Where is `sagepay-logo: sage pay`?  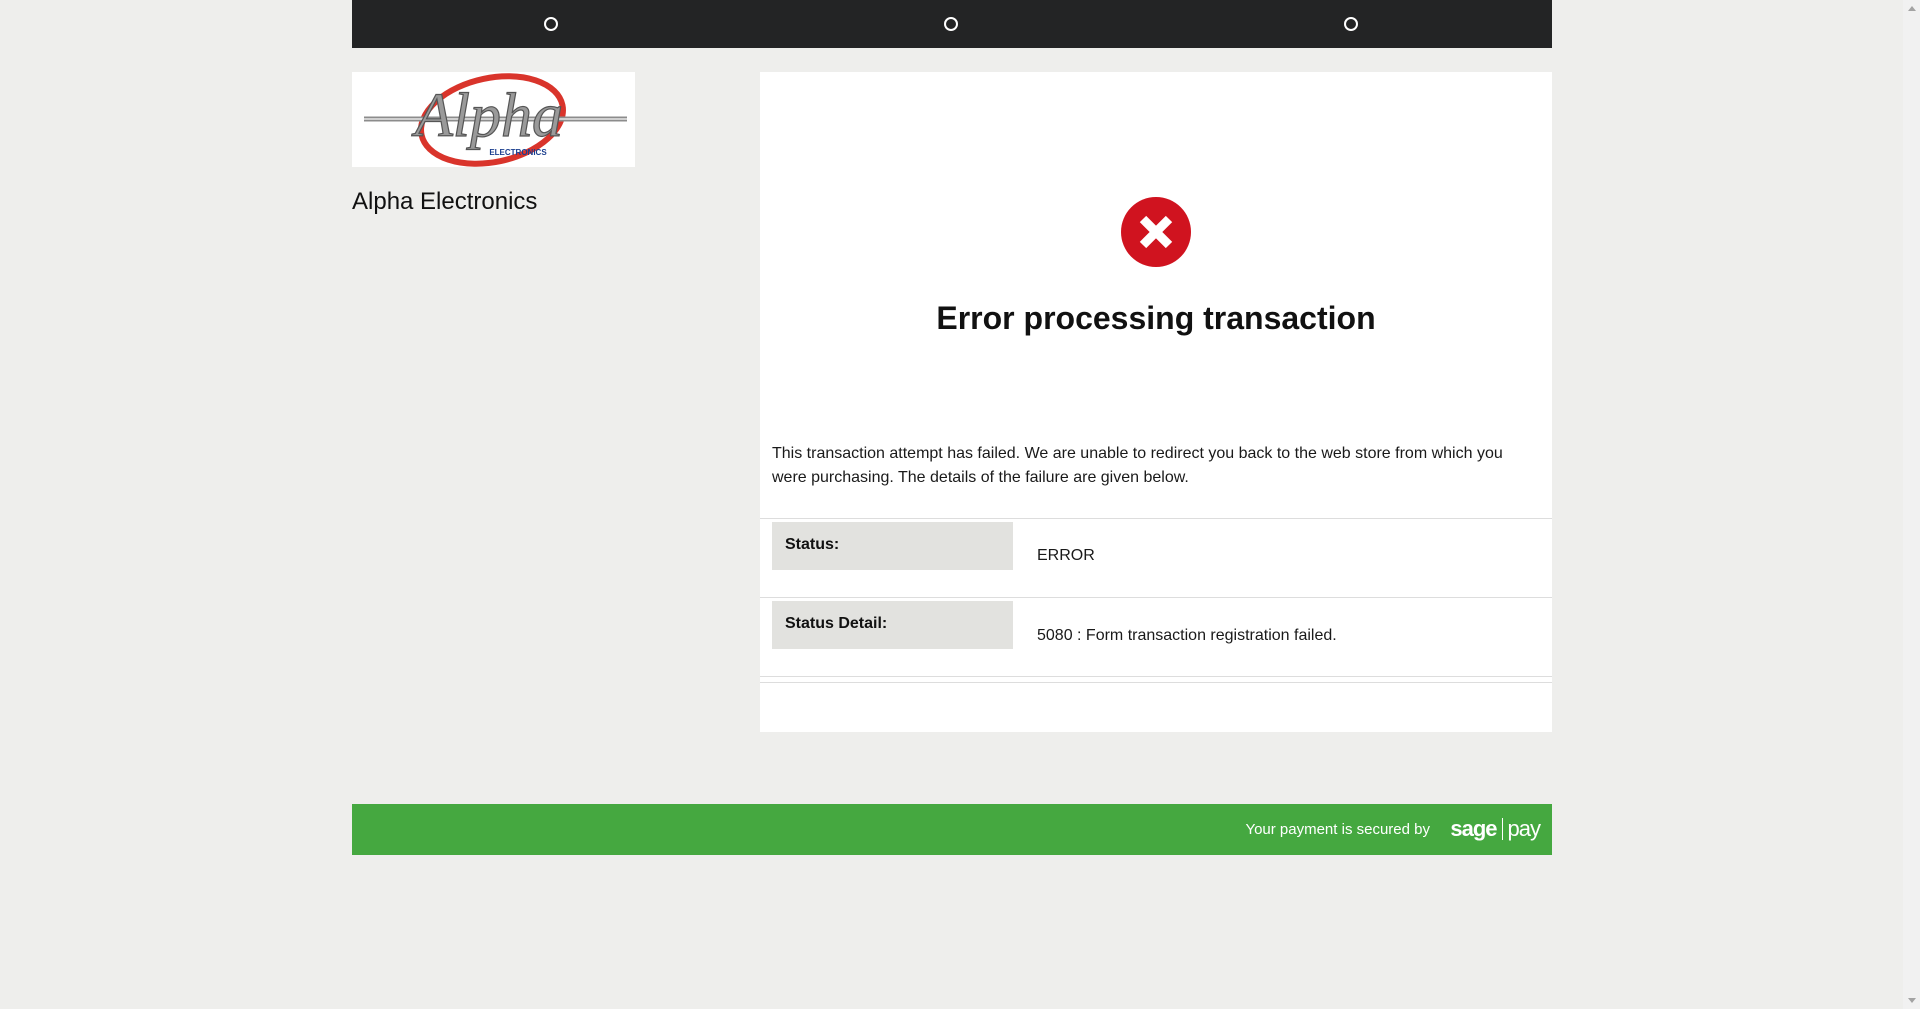
sagepay-logo: sage pay is located at coordinates (1495, 829).